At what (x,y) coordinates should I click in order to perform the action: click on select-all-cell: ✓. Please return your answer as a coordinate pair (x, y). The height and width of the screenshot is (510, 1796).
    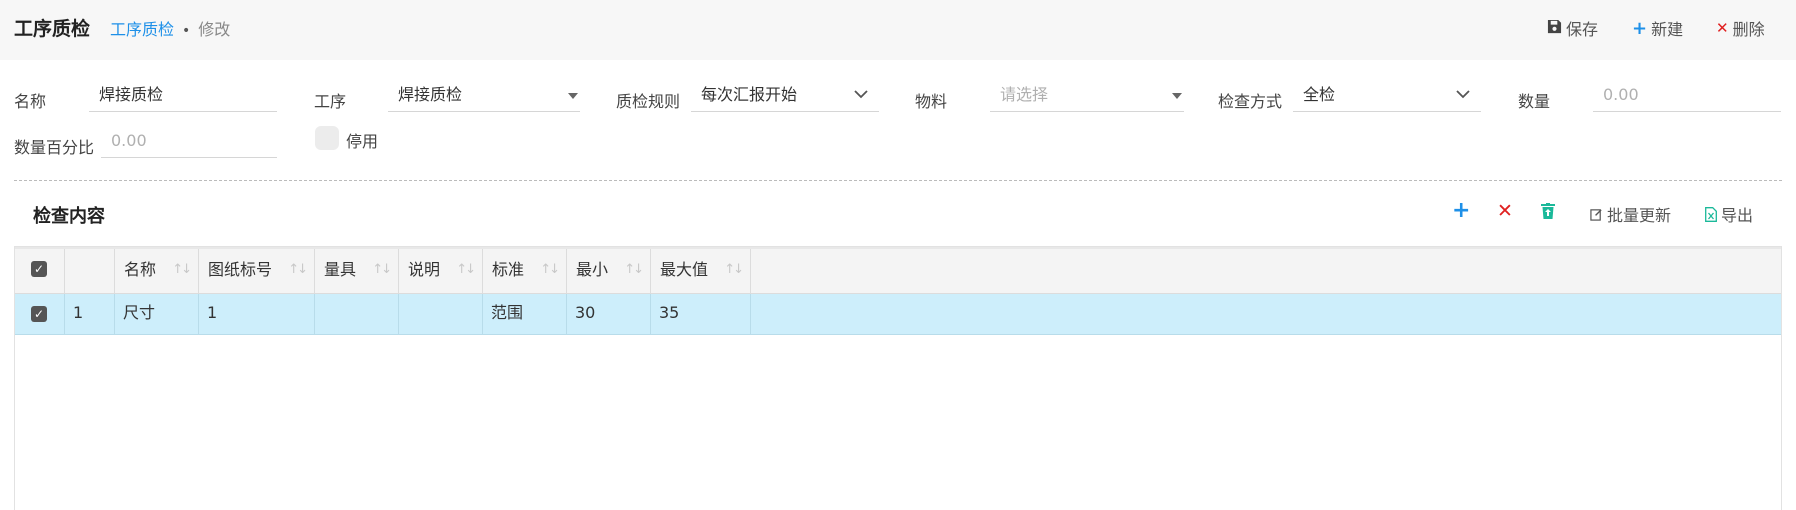
    Looking at the image, I should click on (40, 271).